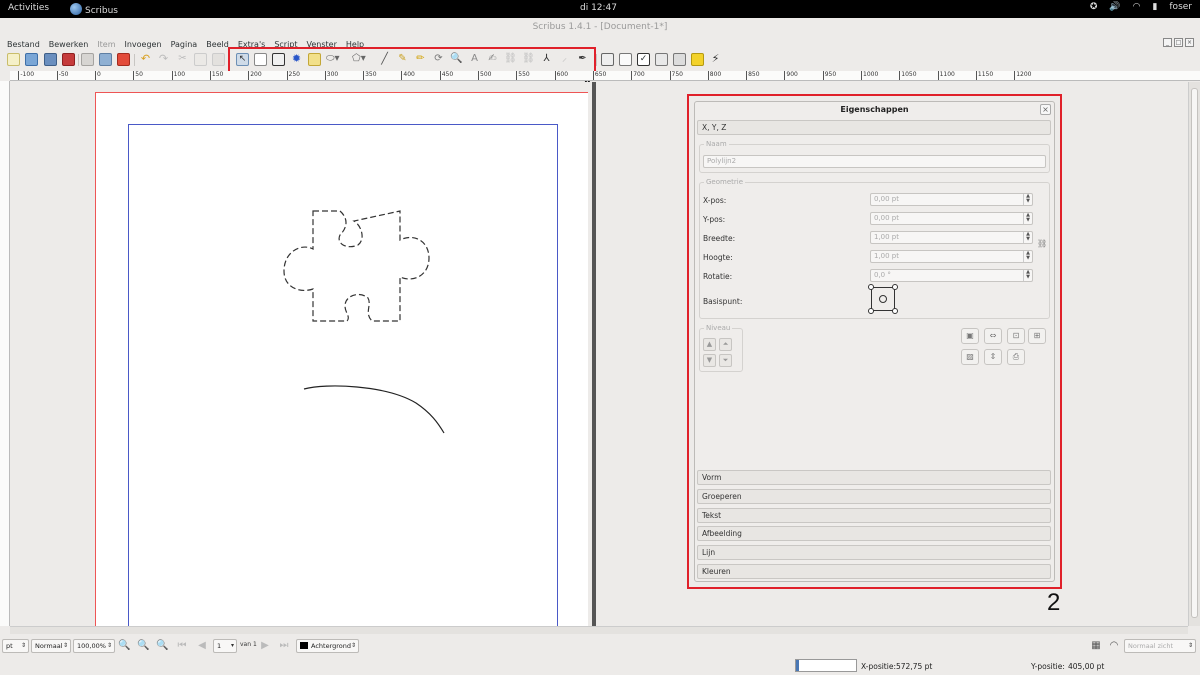  What do you see at coordinates (23, 45) in the screenshot?
I see `menu-bestand: Bestand` at bounding box center [23, 45].